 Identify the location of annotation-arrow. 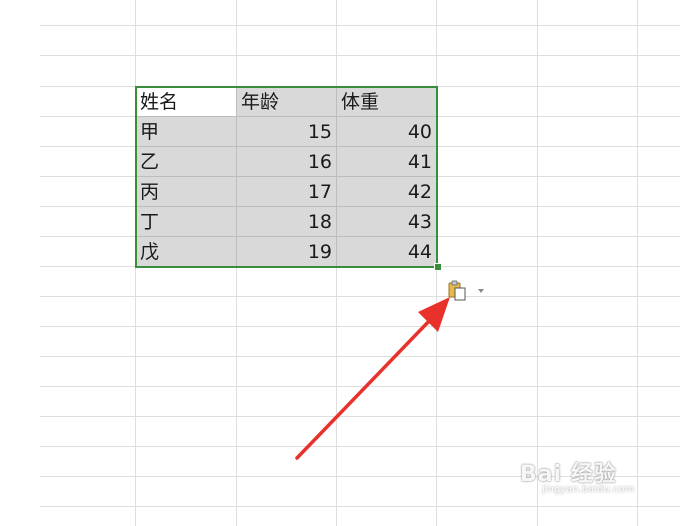
(372, 378).